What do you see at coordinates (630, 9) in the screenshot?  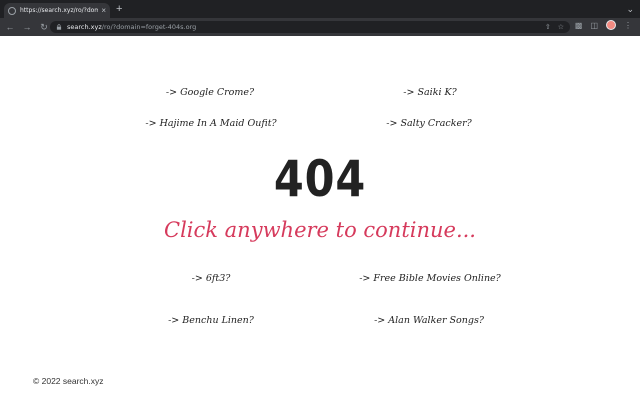 I see `chevron-down-icon: ⌄` at bounding box center [630, 9].